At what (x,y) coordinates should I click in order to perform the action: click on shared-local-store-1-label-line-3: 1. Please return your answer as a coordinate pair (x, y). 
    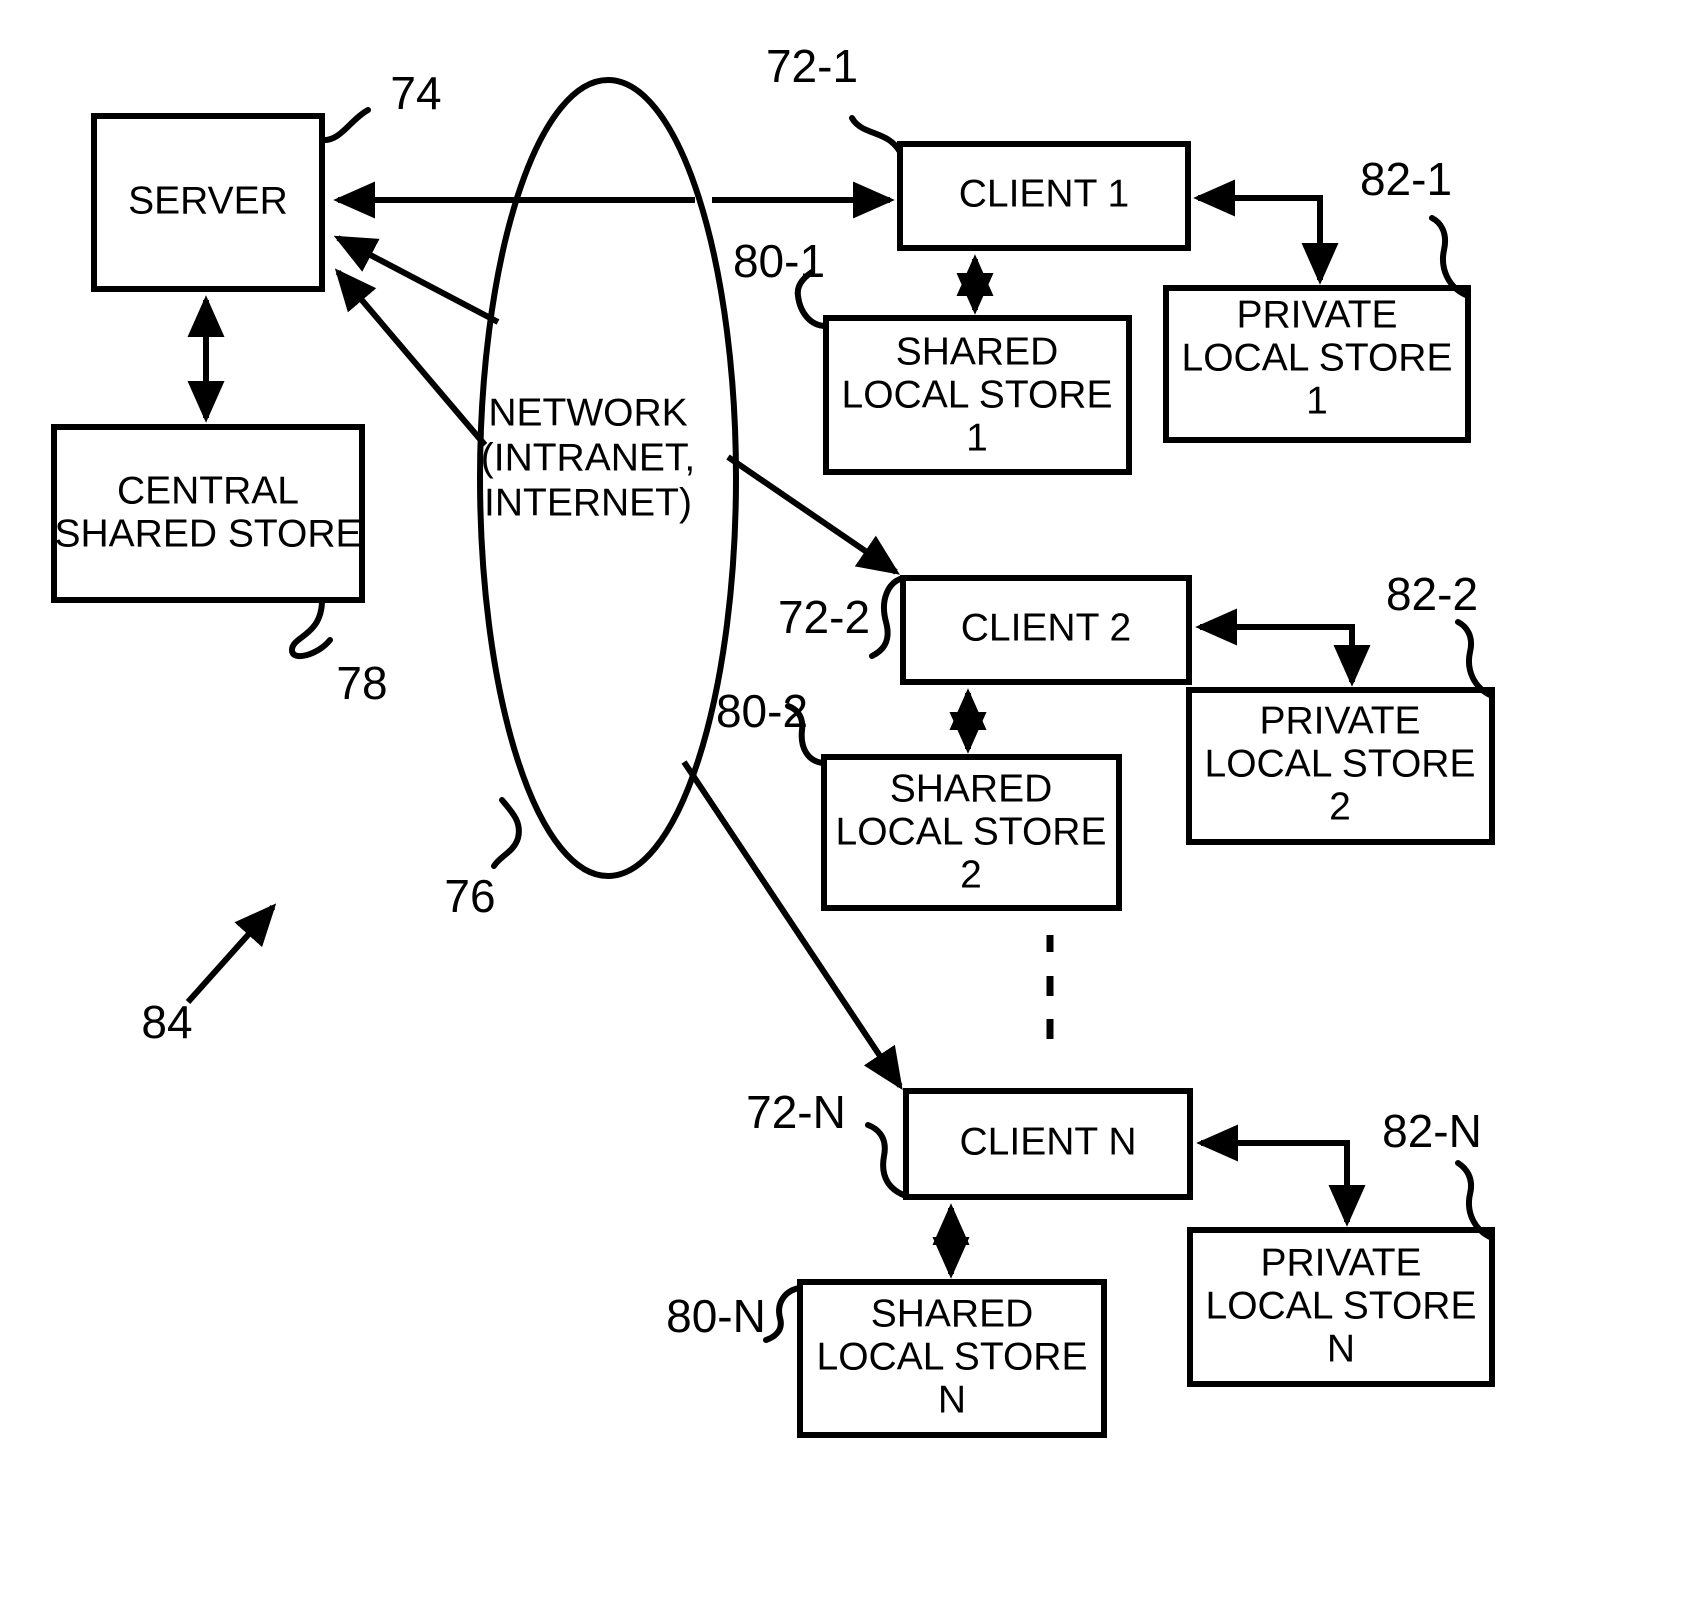
    Looking at the image, I should click on (977, 437).